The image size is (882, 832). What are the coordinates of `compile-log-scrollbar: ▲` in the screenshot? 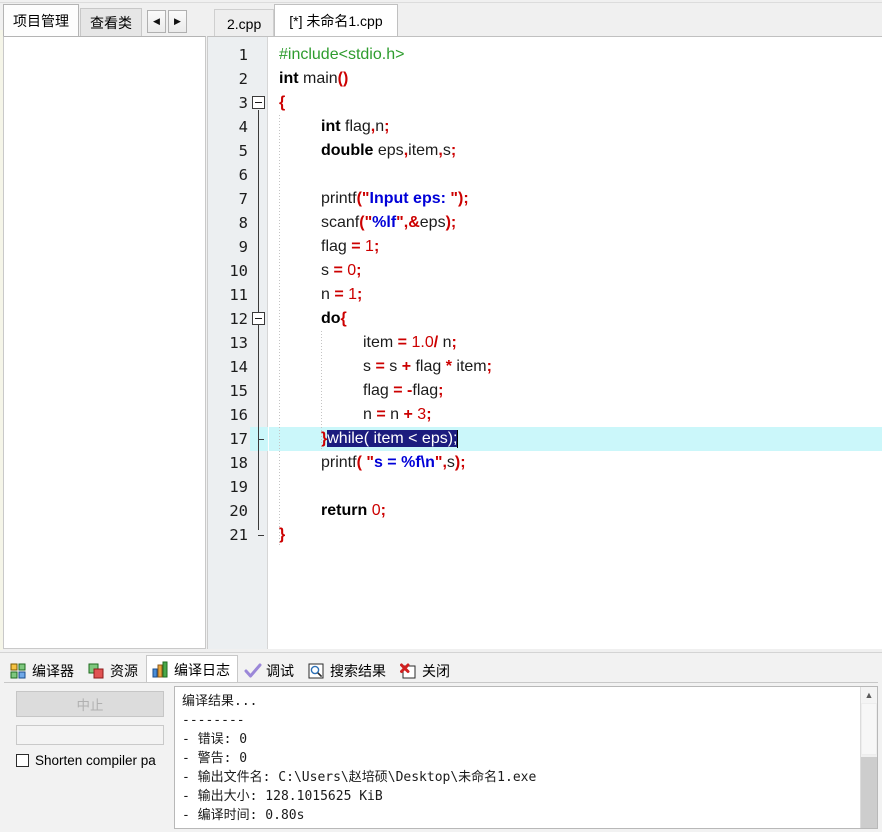 It's located at (868, 757).